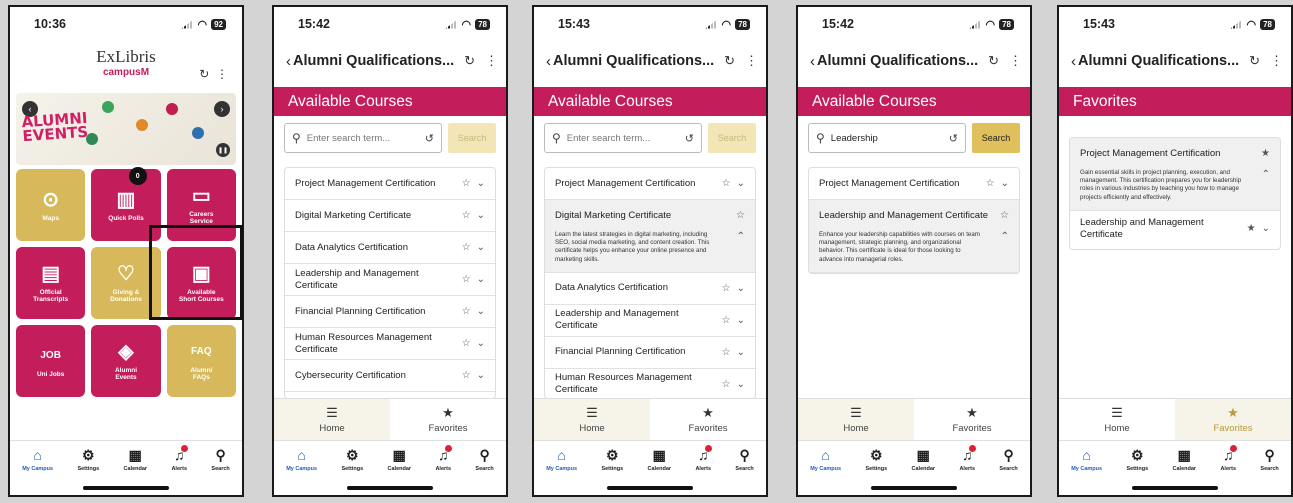 This screenshot has height=503, width=1293. What do you see at coordinates (126, 129) in the screenshot?
I see `hero-banner: ‹ › ALUMNI EVENTS ❚❚` at bounding box center [126, 129].